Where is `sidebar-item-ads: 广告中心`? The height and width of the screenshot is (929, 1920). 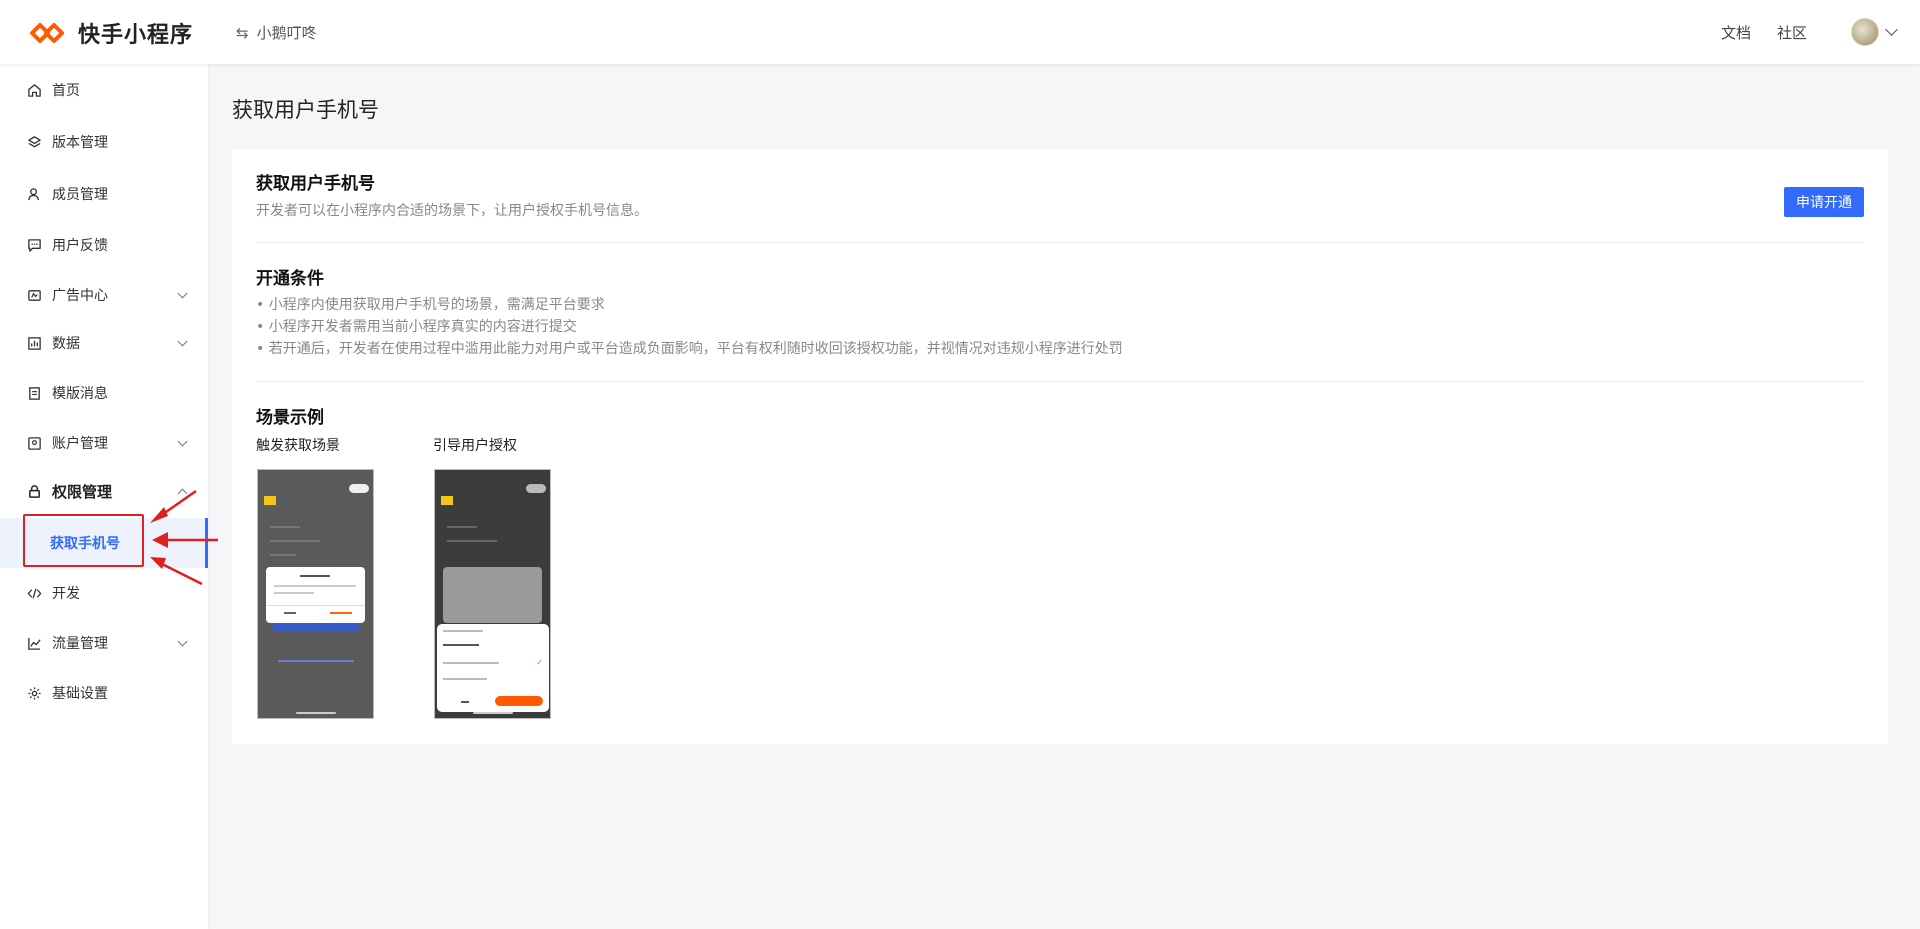
sidebar-item-ads: 广告中心 is located at coordinates (104, 295).